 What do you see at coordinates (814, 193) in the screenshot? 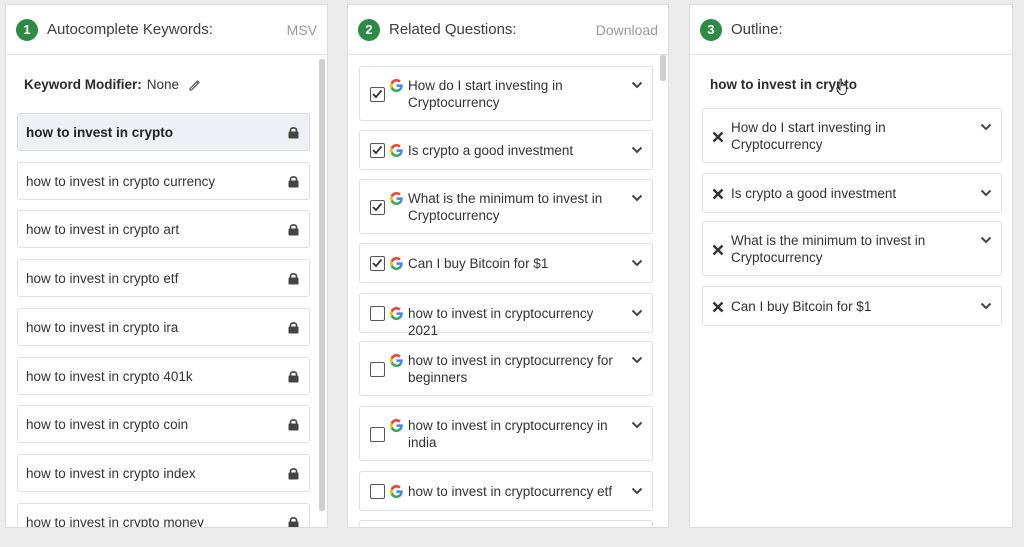
I see `outline-item-text: Is crypto a good investment` at bounding box center [814, 193].